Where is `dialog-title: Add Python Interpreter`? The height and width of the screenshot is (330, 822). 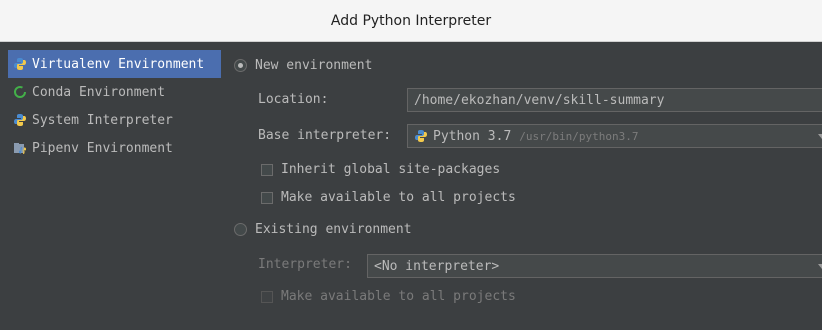 dialog-title: Add Python Interpreter is located at coordinates (411, 20).